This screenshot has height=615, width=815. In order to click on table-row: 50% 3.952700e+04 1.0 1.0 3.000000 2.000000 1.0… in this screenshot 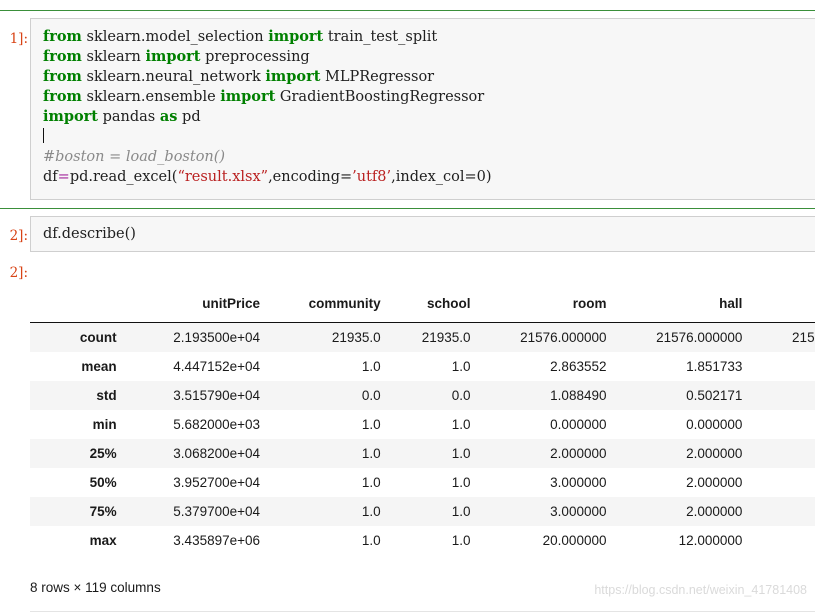, I will do `click(422, 482)`.